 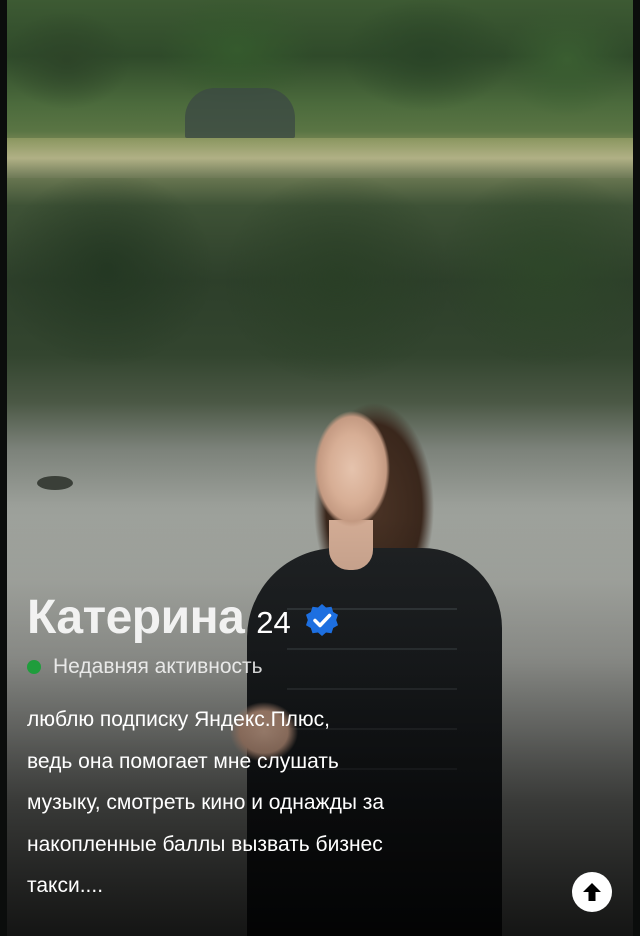 I want to click on photo-gazebo, so click(x=240, y=113).